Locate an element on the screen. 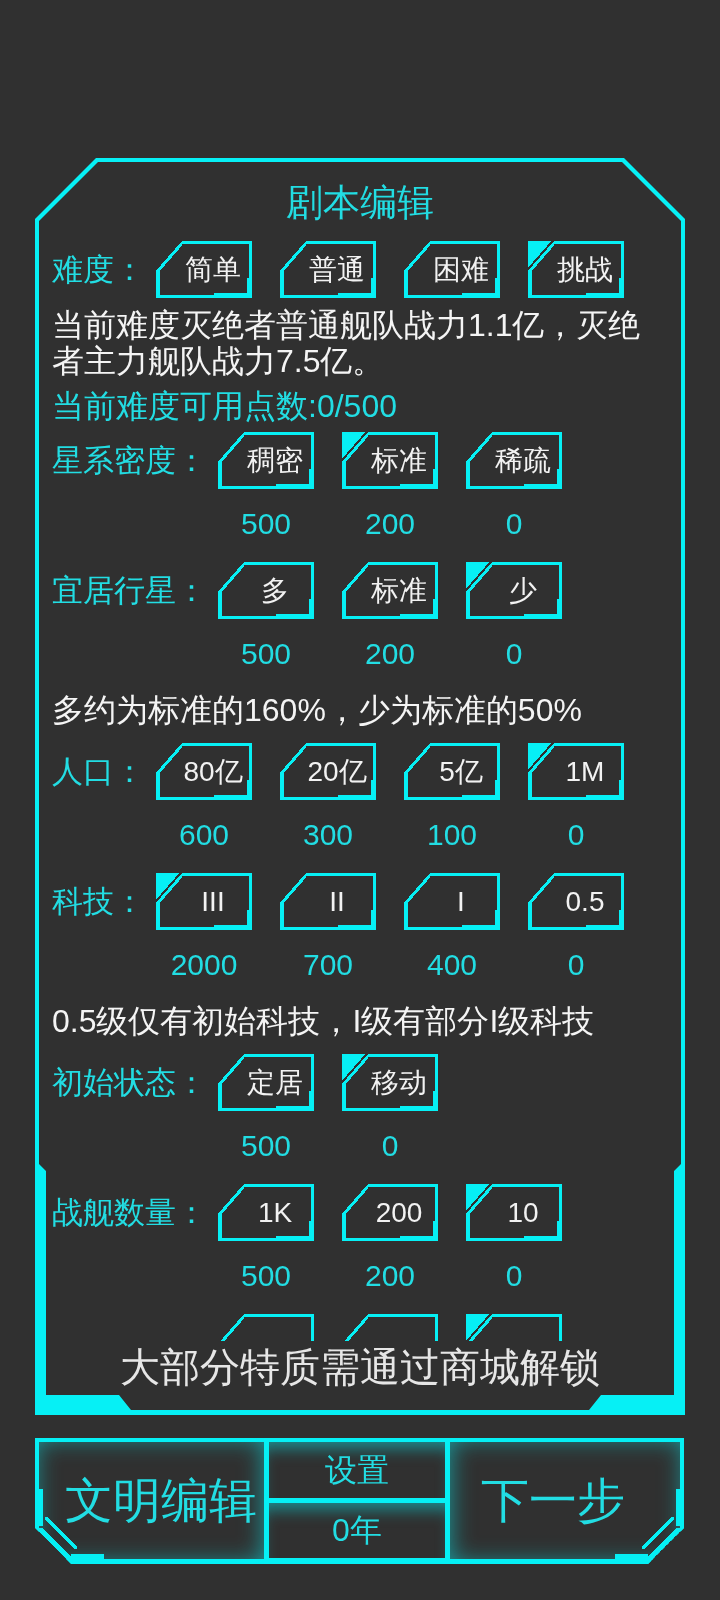 This screenshot has height=1600, width=720. option-button: 移动 is located at coordinates (390, 1082).